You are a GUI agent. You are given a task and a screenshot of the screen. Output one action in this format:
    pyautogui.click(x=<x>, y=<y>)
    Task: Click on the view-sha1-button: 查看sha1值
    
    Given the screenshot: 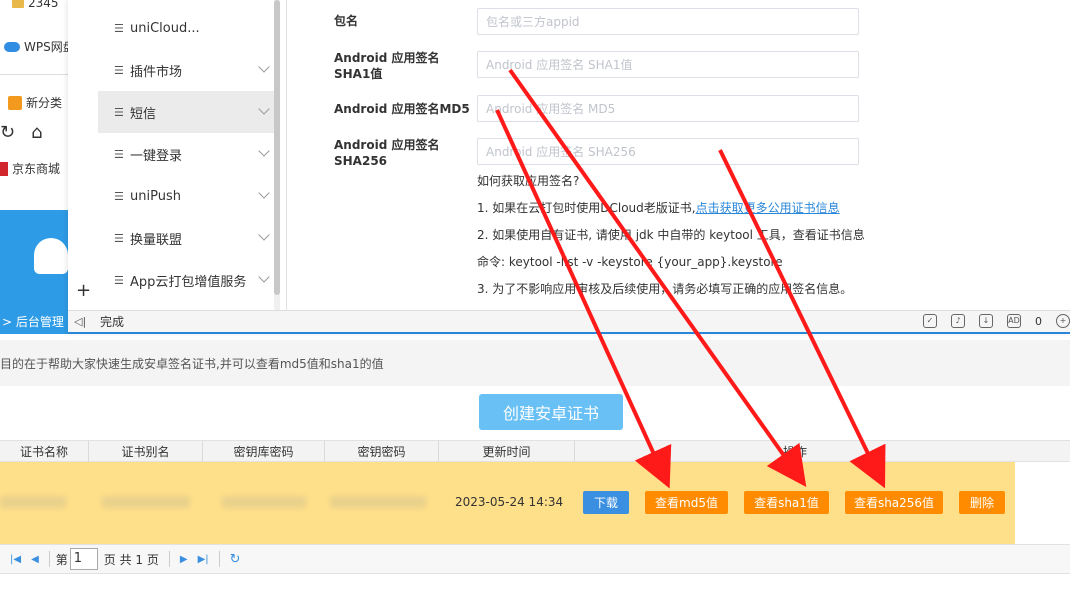 What is the action you would take?
    pyautogui.click(x=786, y=502)
    